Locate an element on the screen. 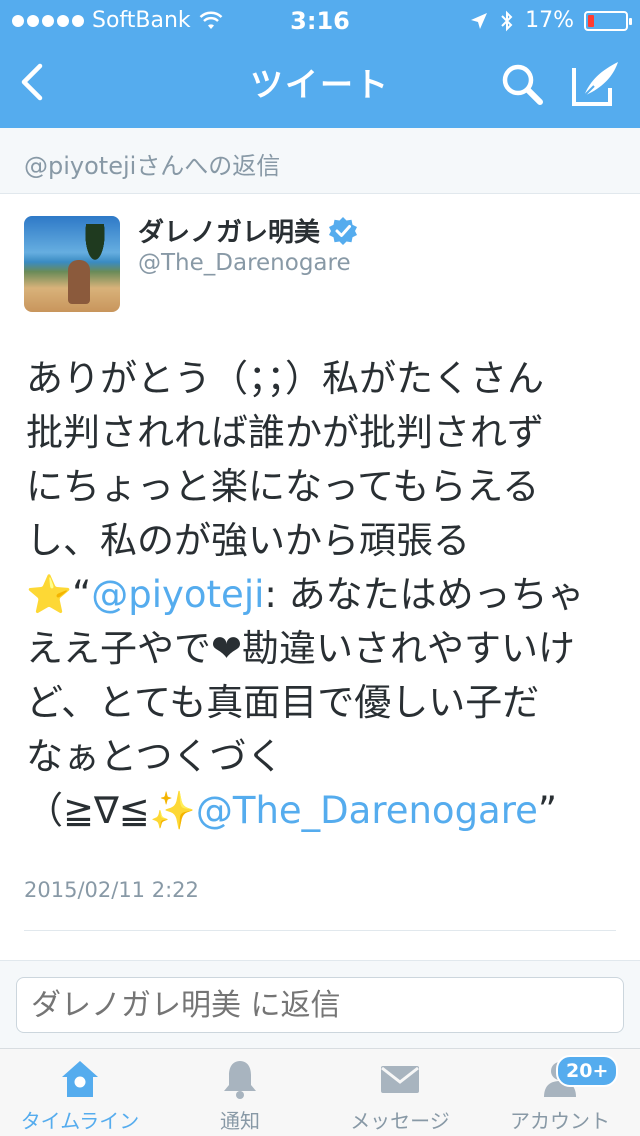 Image resolution: width=640 pixels, height=1136 pixels. status-right: 17% is located at coordinates (550, 20).